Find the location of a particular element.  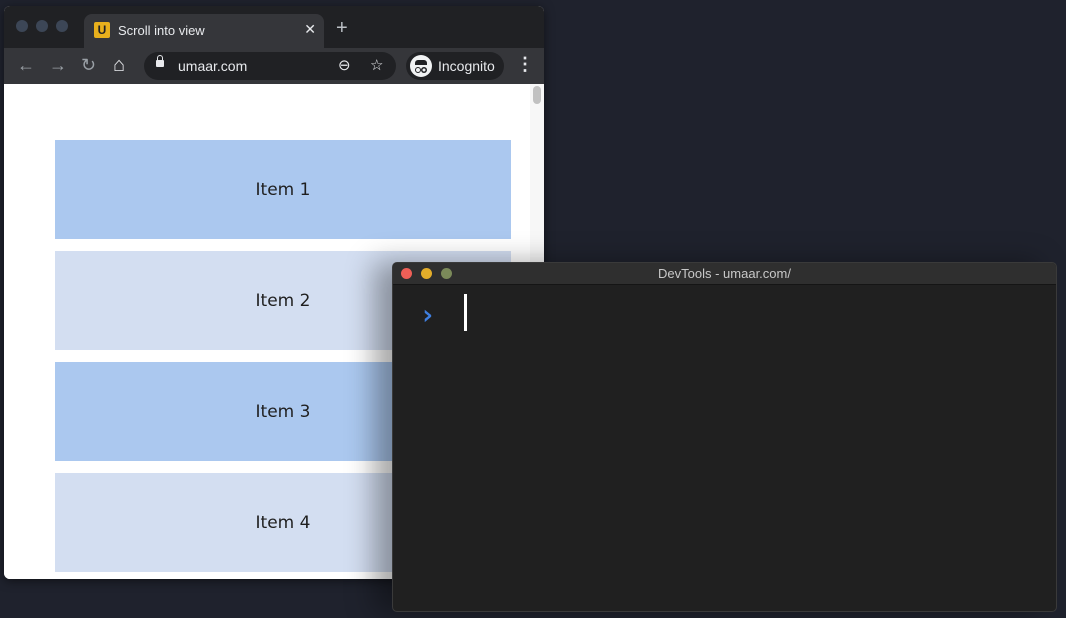

tab-scroll-into-view: U Scroll into view ✕ is located at coordinates (204, 31).